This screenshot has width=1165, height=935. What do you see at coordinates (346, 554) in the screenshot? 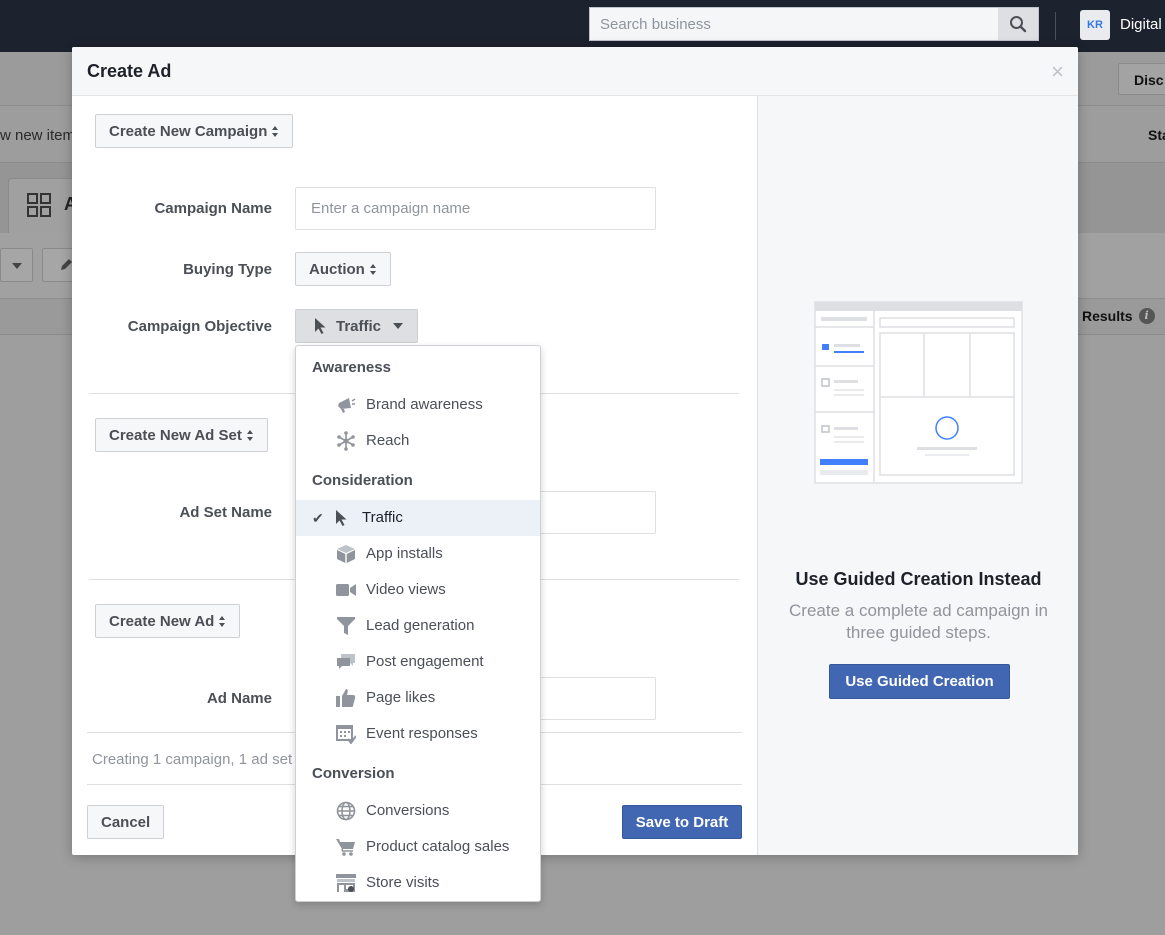
I see `box-icon` at bounding box center [346, 554].